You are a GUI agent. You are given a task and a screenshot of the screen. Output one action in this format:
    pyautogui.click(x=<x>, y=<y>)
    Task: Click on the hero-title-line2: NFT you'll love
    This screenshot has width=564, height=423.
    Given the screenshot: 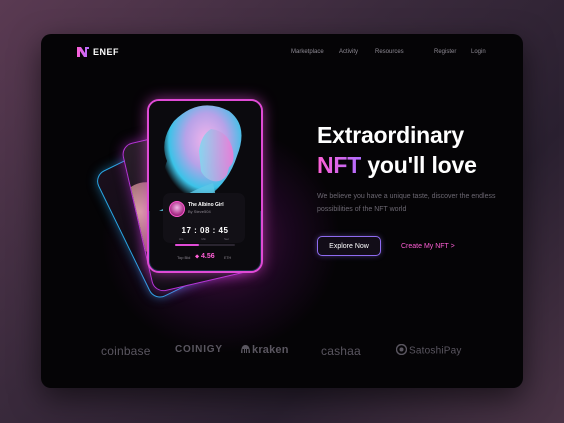 What is the action you would take?
    pyautogui.click(x=397, y=165)
    